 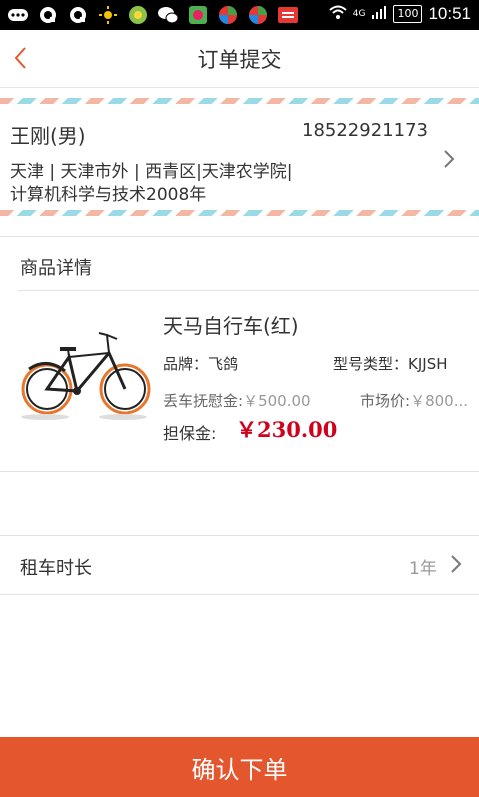 I want to click on rental-duration-value: 1年, so click(x=423, y=569).